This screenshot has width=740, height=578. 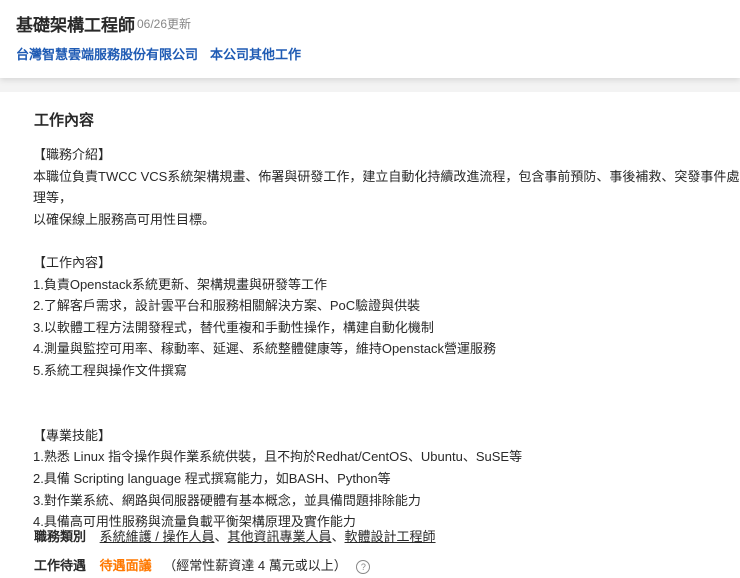 What do you see at coordinates (370, 39) in the screenshot?
I see `job-header: 基礎架構工程師 06/26更新 台灣智慧雲端服務股份有限公司 本公司其他工作` at bounding box center [370, 39].